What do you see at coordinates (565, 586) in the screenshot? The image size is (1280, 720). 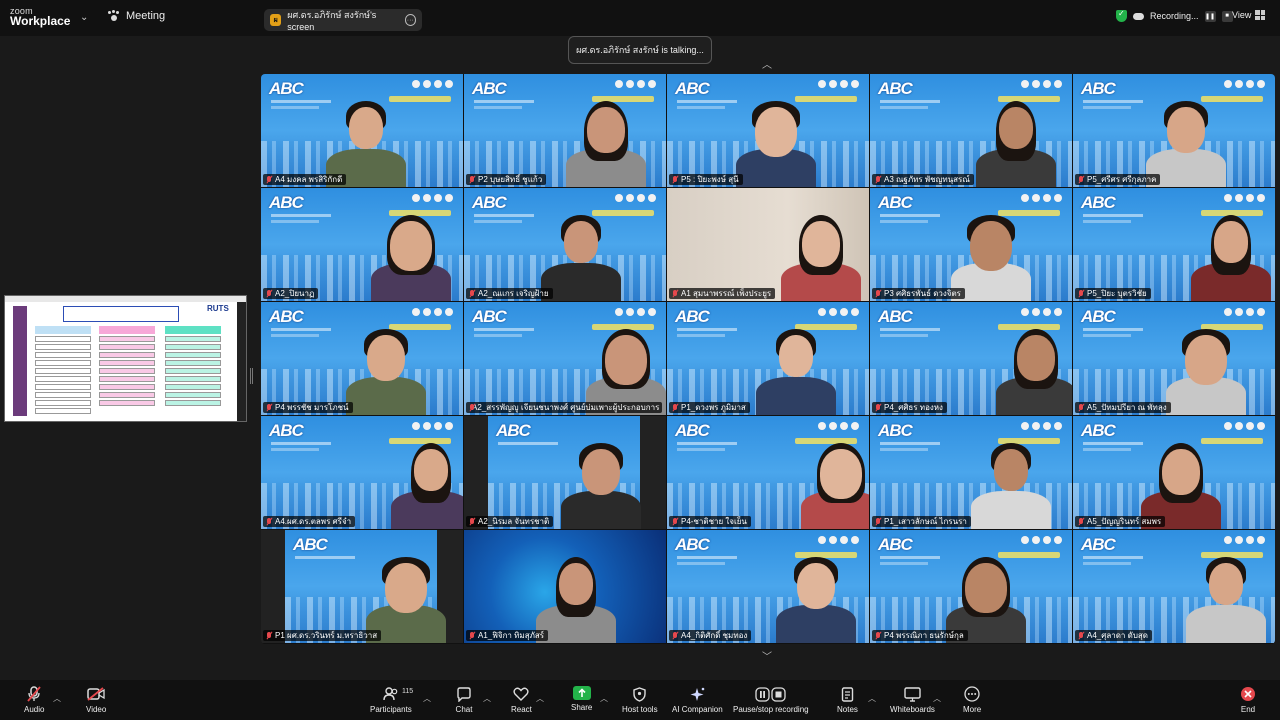 I see `participant-tile: A1_ฟิจิกา ทิมสุภัสร์` at bounding box center [565, 586].